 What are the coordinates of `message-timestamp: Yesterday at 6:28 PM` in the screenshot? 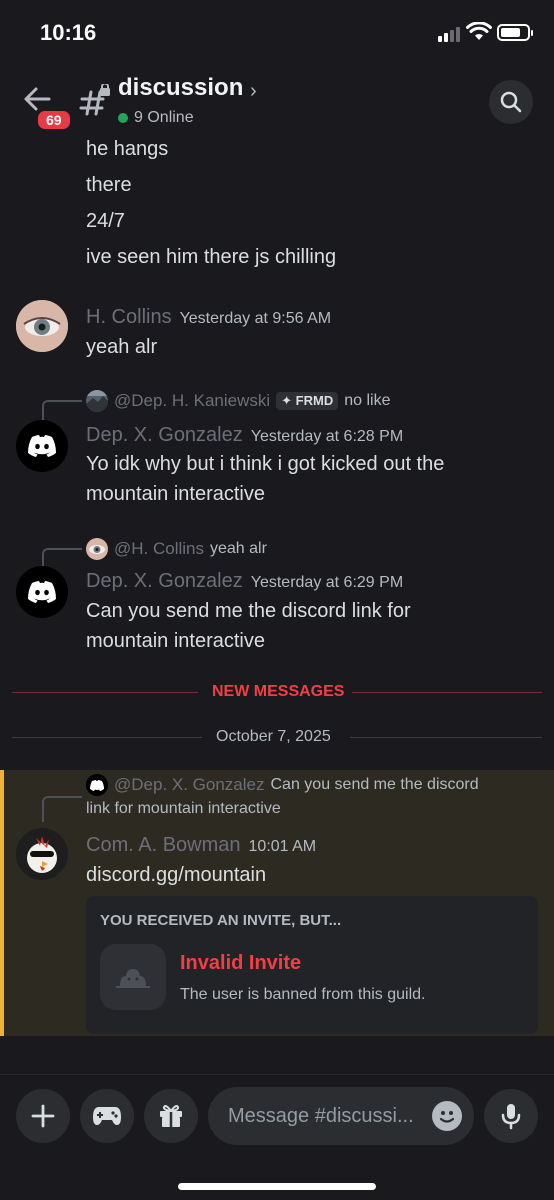 It's located at (327, 436).